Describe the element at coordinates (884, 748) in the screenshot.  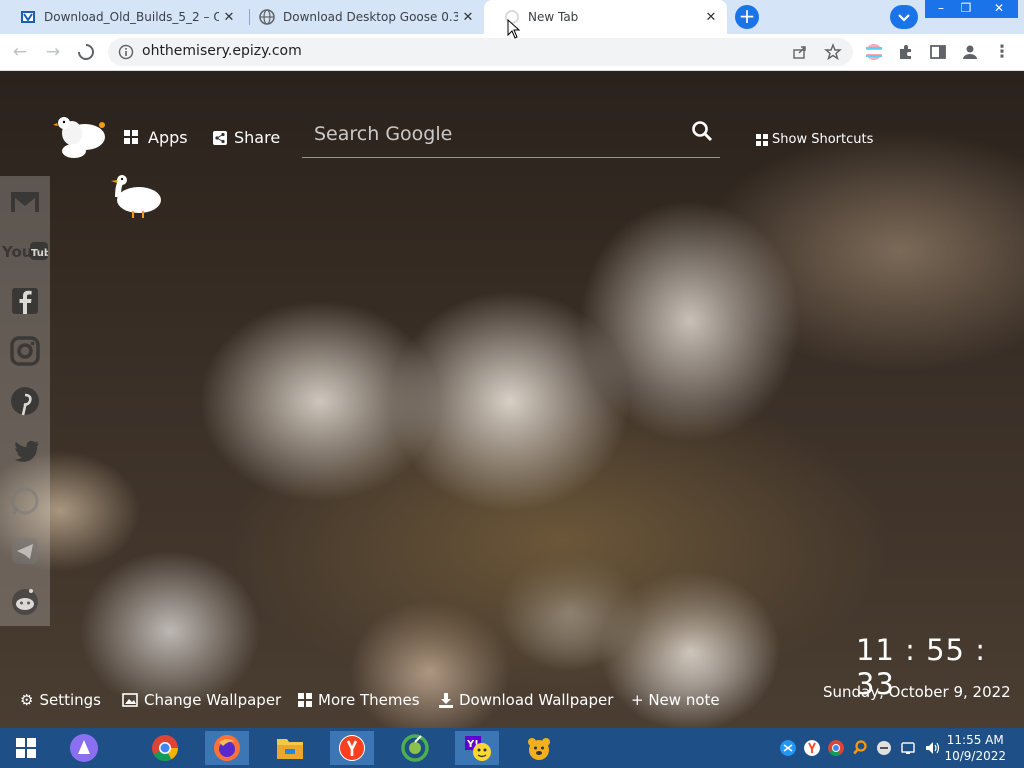
I see `tray-minus-icon` at that location.